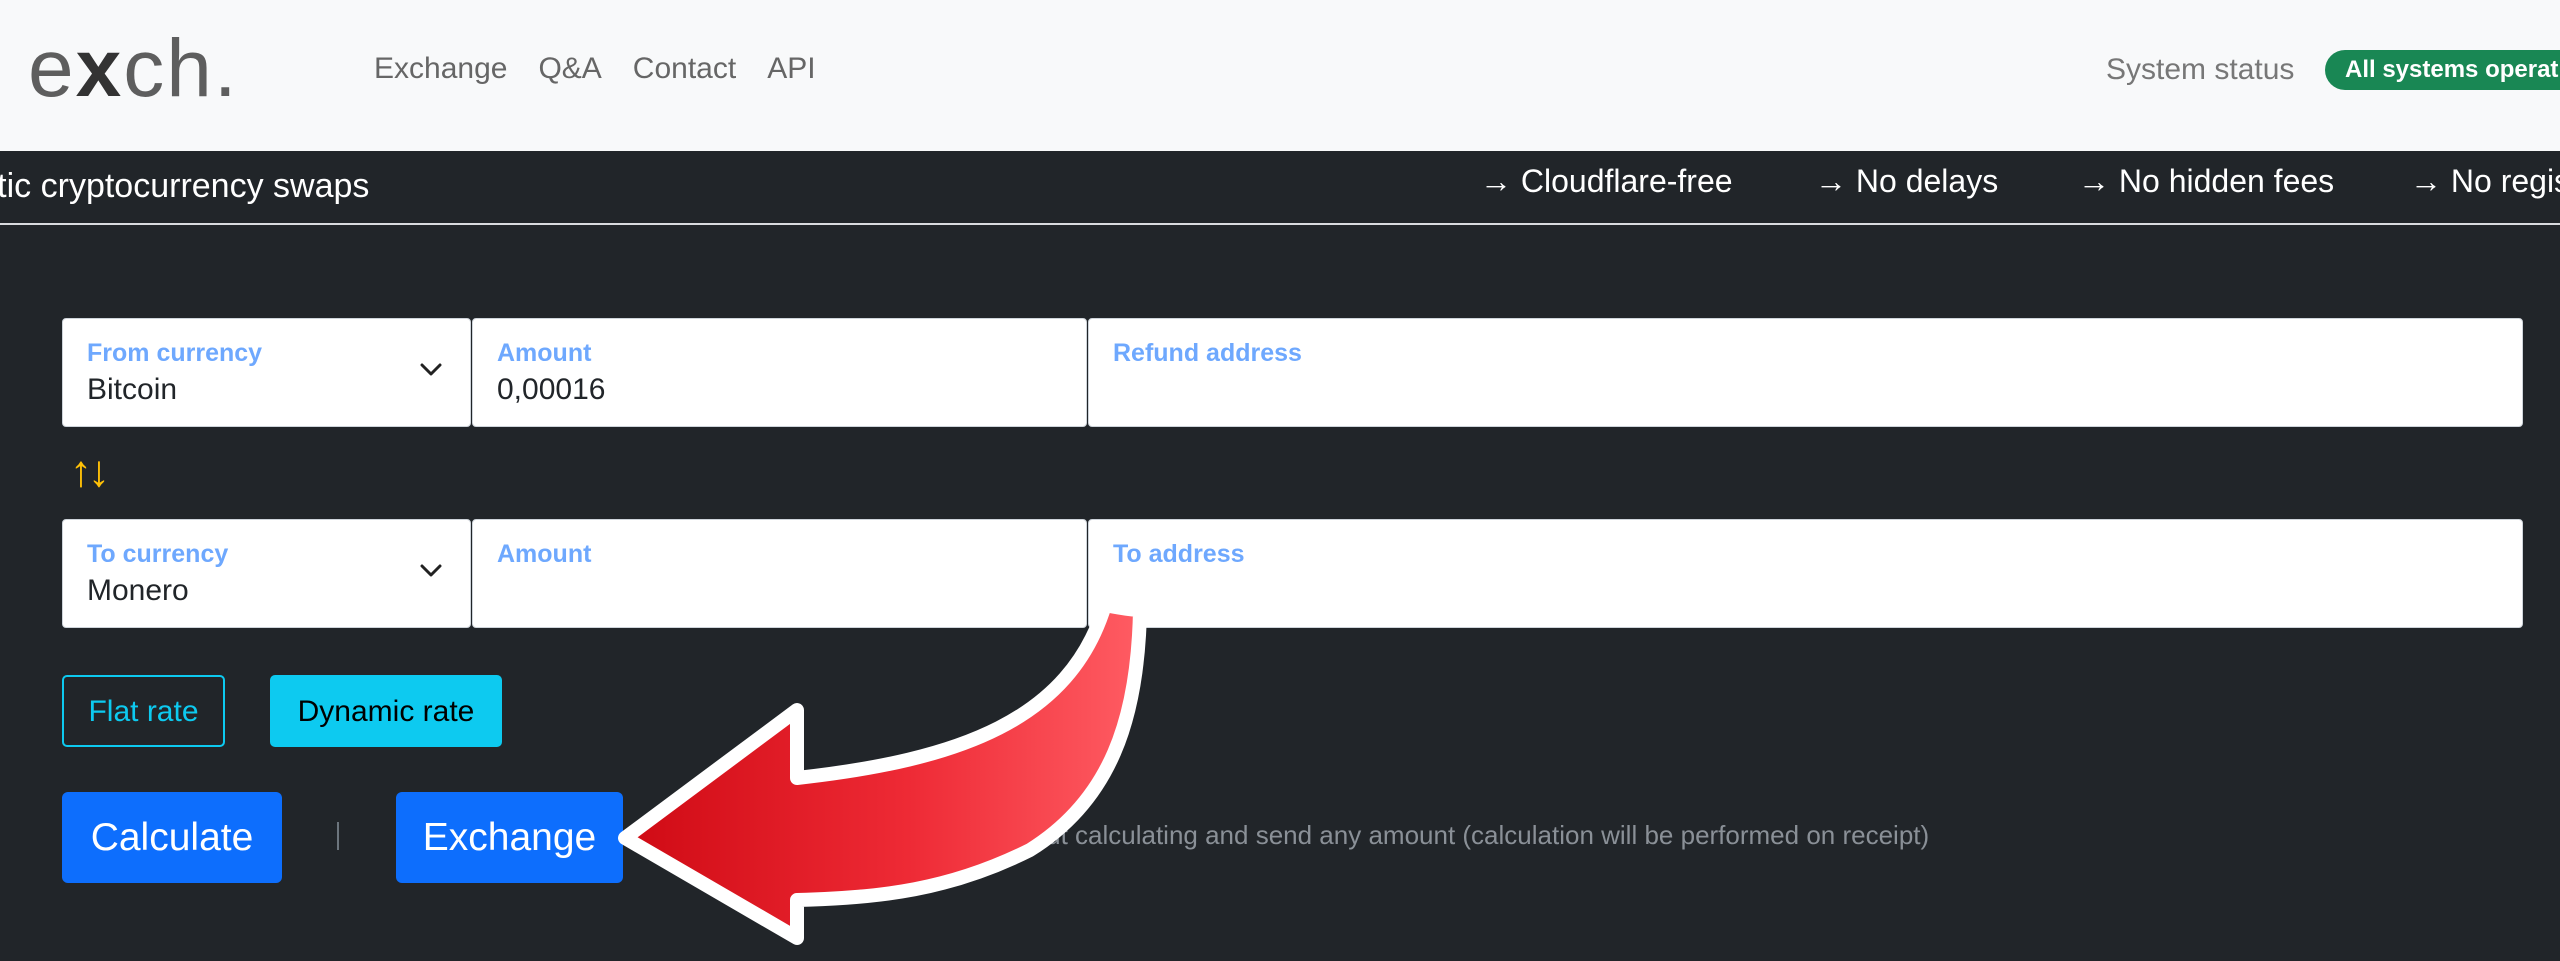 The height and width of the screenshot is (961, 2560). What do you see at coordinates (509, 837) in the screenshot?
I see `exchange-button: Exchange` at bounding box center [509, 837].